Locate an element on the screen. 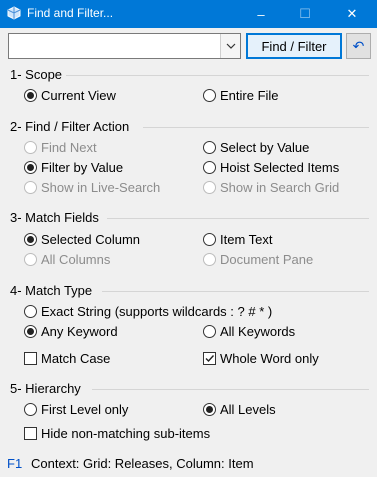 The width and height of the screenshot is (377, 477). maximize-button: ☐ is located at coordinates (305, 14).